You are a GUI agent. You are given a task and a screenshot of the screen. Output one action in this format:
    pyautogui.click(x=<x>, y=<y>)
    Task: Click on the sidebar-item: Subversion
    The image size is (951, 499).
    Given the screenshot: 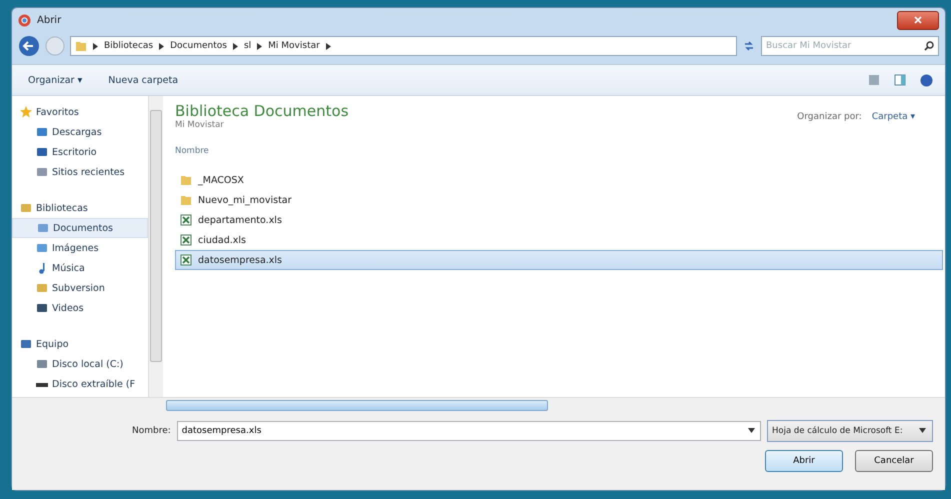 What is the action you would take?
    pyautogui.click(x=80, y=288)
    